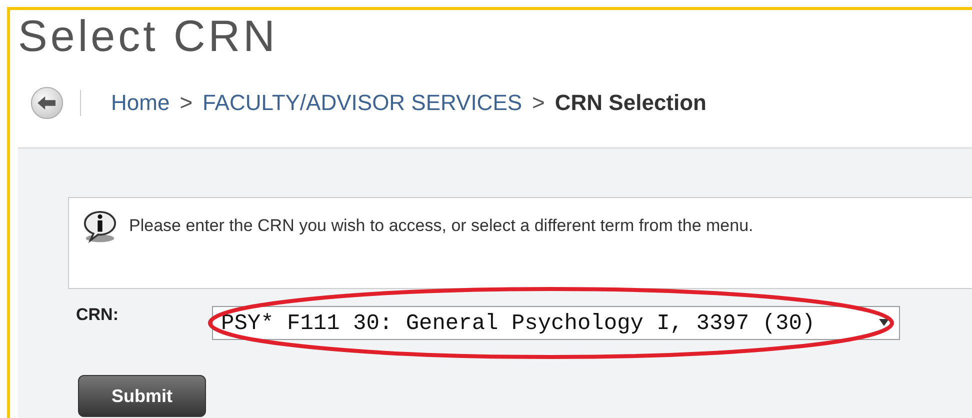  I want to click on crn-label: CRN:, so click(97, 315).